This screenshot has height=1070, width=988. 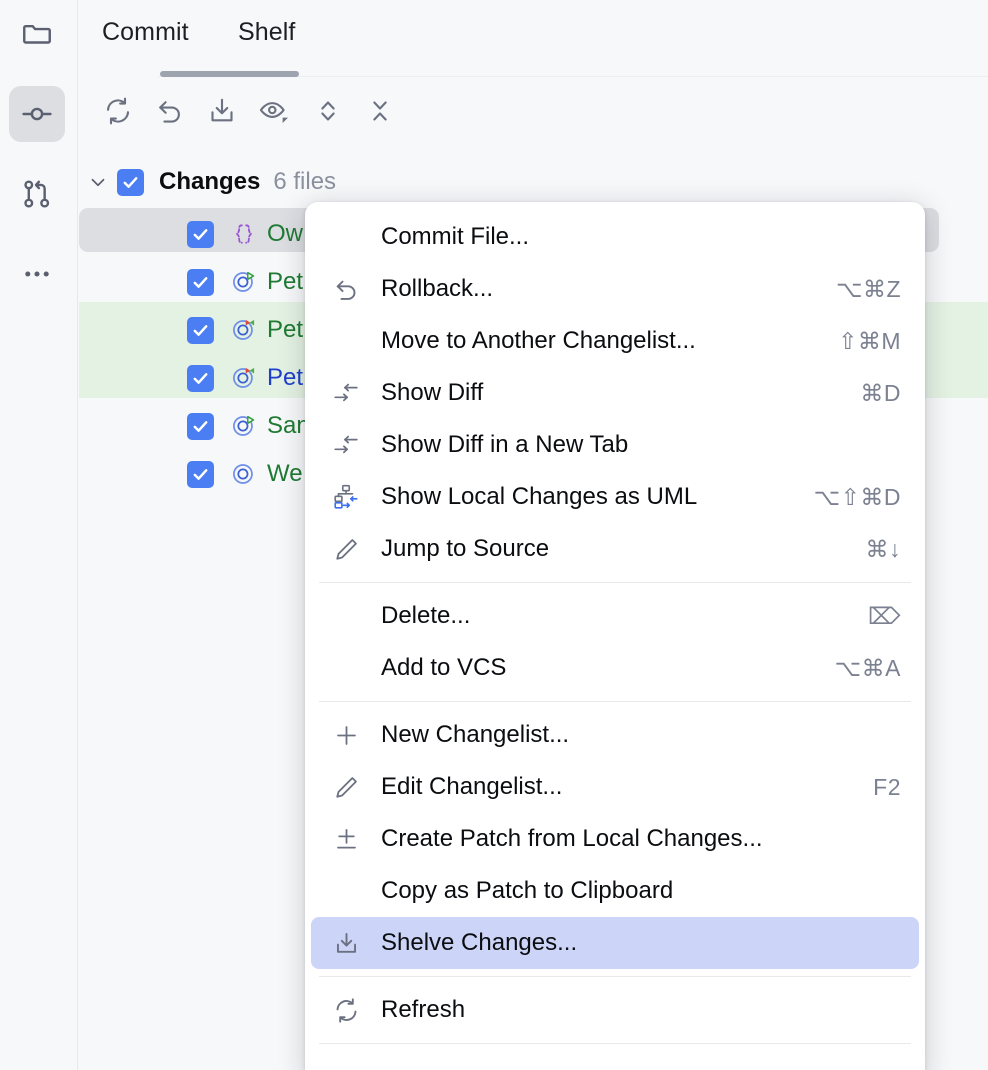 What do you see at coordinates (615, 616) in the screenshot?
I see `menu-delete: Delete... ⌦` at bounding box center [615, 616].